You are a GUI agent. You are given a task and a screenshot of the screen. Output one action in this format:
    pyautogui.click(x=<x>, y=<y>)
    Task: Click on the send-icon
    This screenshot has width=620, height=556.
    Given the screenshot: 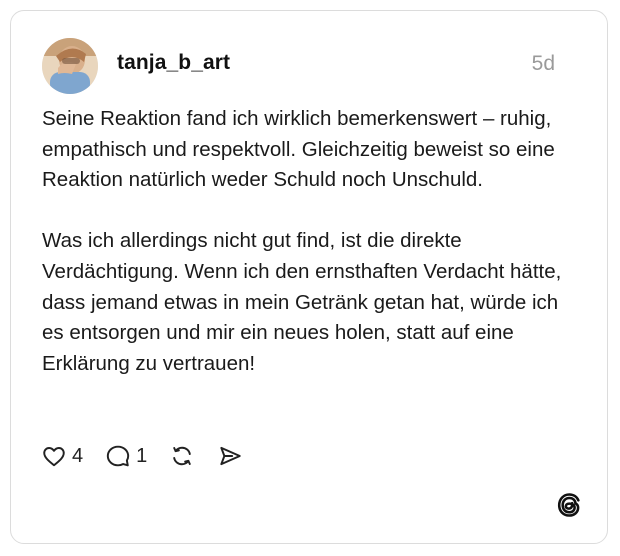 What is the action you would take?
    pyautogui.click(x=230, y=456)
    